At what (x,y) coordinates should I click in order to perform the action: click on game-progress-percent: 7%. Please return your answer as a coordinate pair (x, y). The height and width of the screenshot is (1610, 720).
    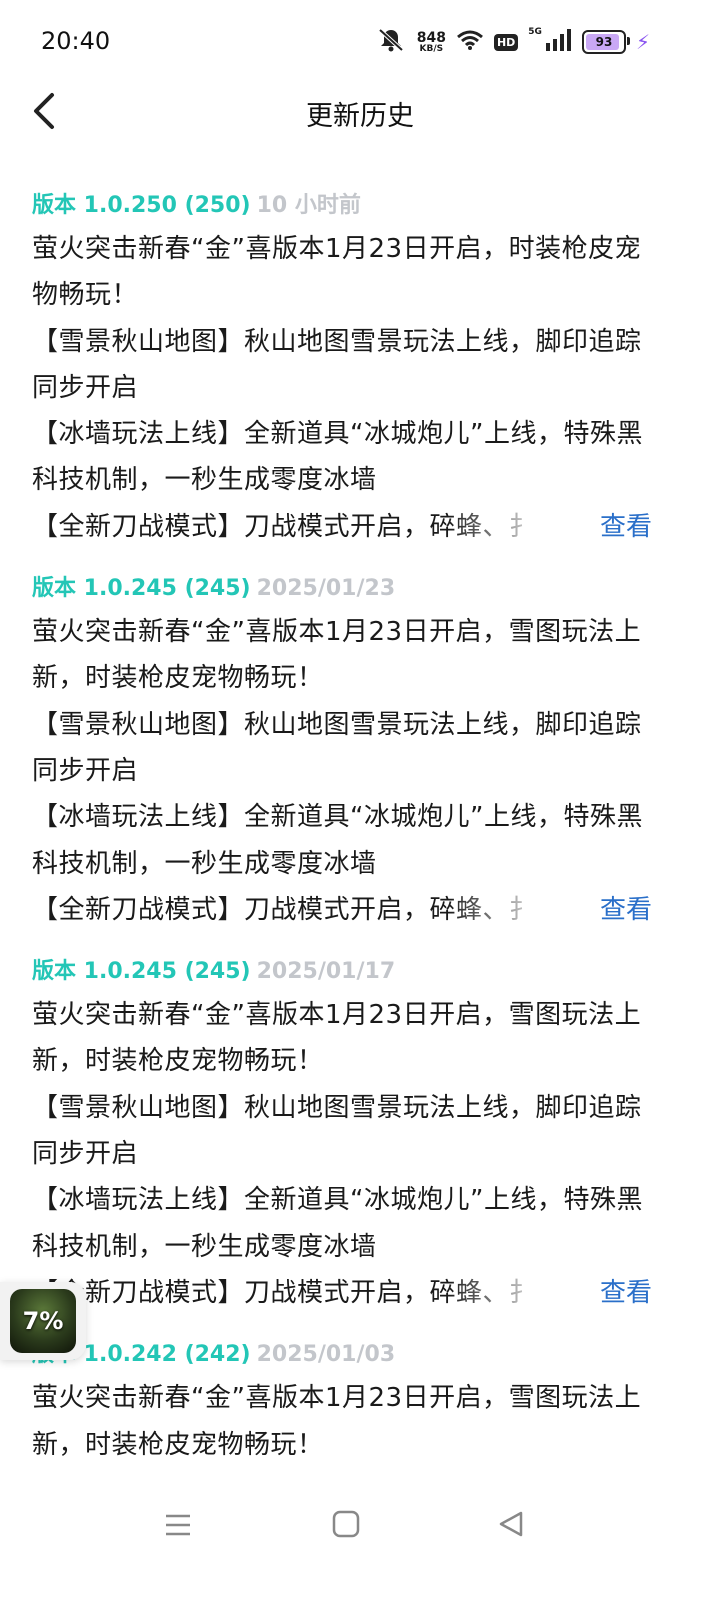
    Looking at the image, I should click on (43, 1321).